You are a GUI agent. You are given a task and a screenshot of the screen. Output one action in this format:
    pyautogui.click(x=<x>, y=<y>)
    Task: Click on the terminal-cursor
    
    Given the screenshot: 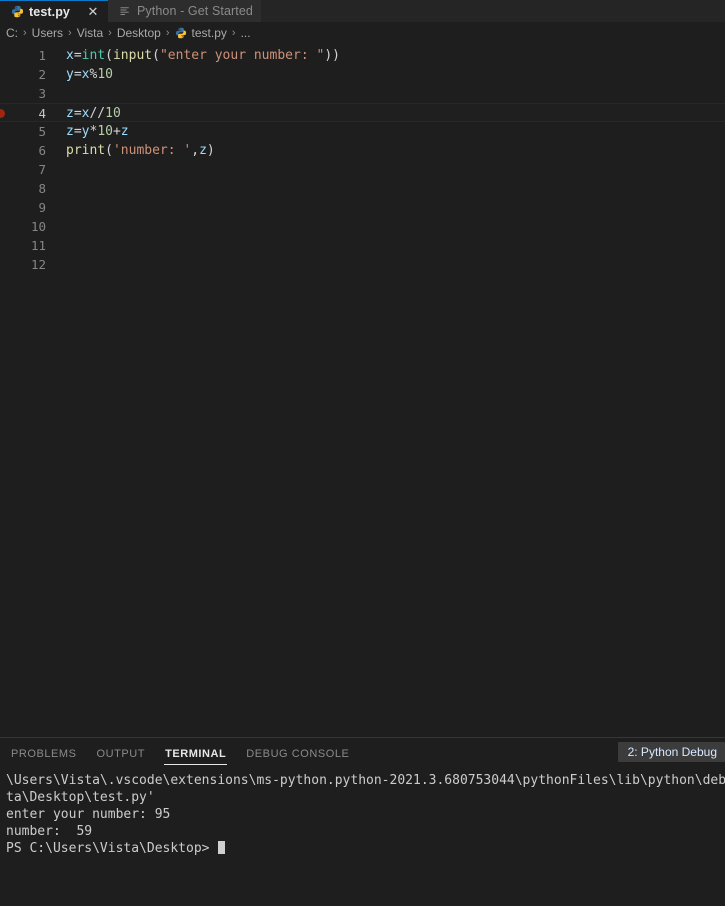 What is the action you would take?
    pyautogui.click(x=222, y=847)
    